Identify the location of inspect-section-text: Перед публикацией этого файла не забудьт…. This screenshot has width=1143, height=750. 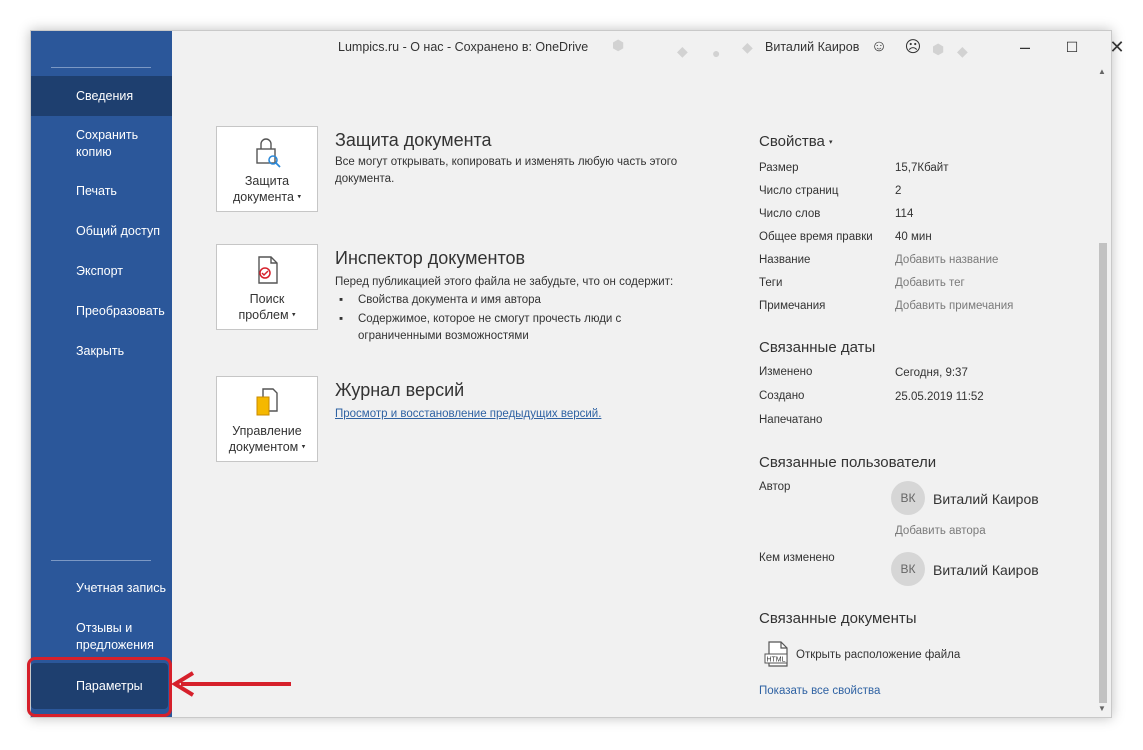
(504, 282).